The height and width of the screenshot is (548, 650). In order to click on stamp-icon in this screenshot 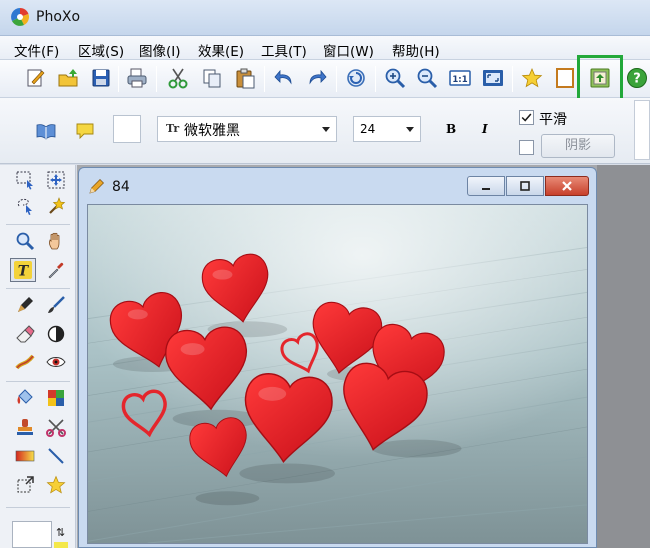, I will do `click(25, 427)`.